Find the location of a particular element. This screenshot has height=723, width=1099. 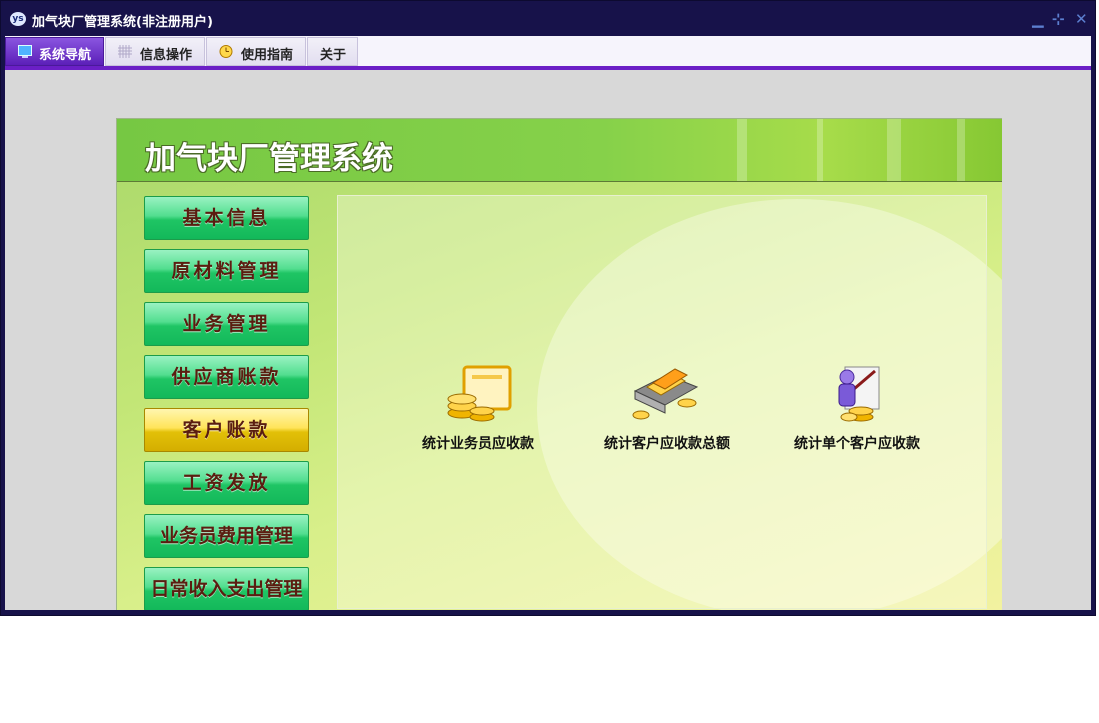

func-single-customer-receivable: 统计单个客户应收款 is located at coordinates (857, 407).